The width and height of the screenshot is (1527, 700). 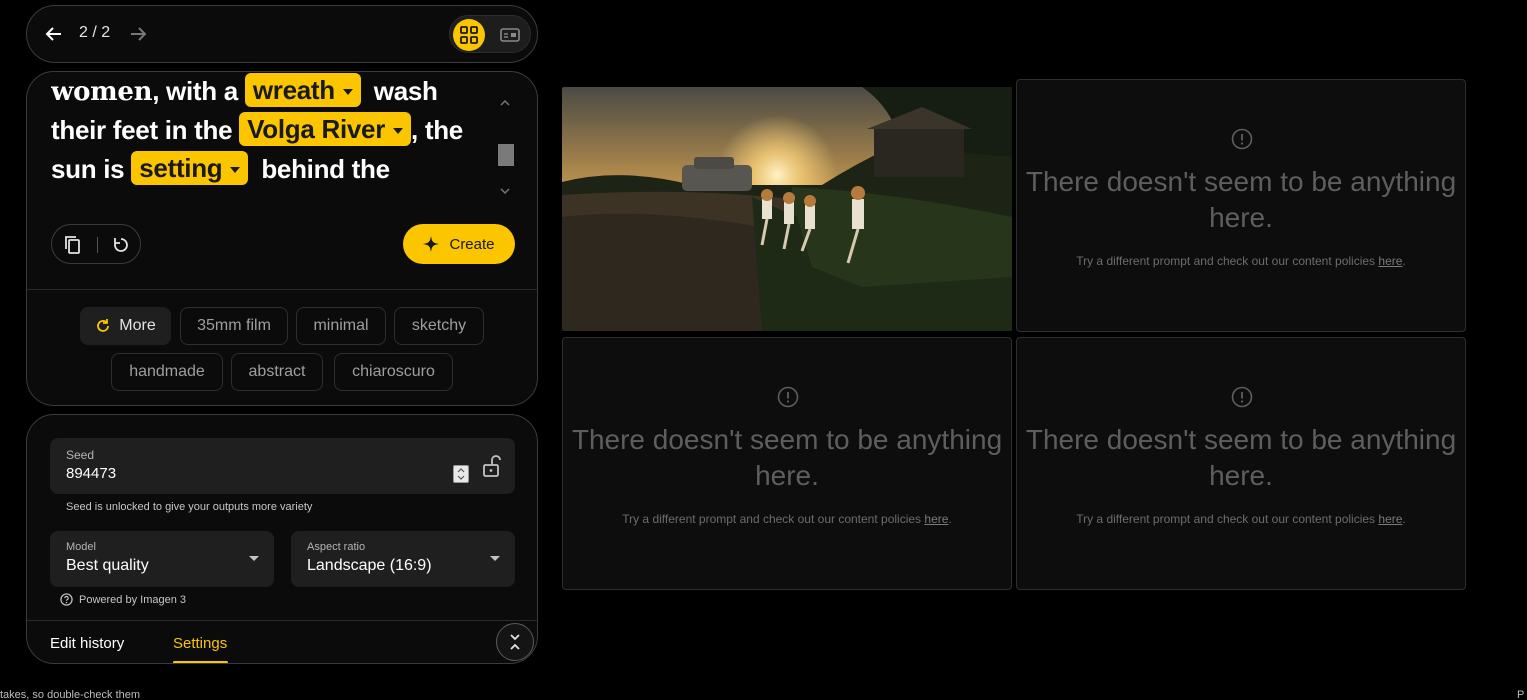 What do you see at coordinates (54, 34) in the screenshot?
I see `back-arrow-icon` at bounding box center [54, 34].